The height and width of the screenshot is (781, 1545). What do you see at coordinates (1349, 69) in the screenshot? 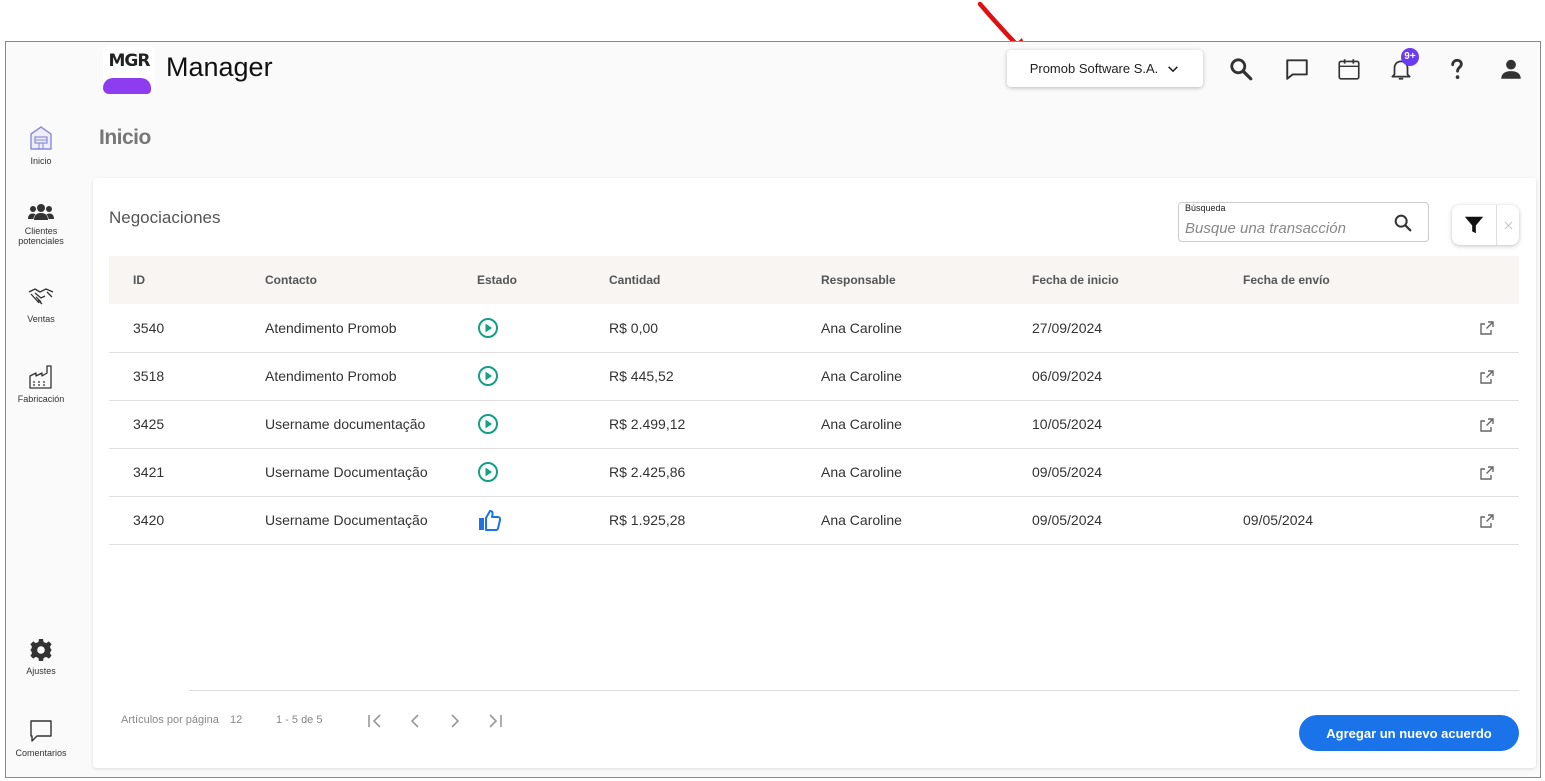
I see `calendar-button` at bounding box center [1349, 69].